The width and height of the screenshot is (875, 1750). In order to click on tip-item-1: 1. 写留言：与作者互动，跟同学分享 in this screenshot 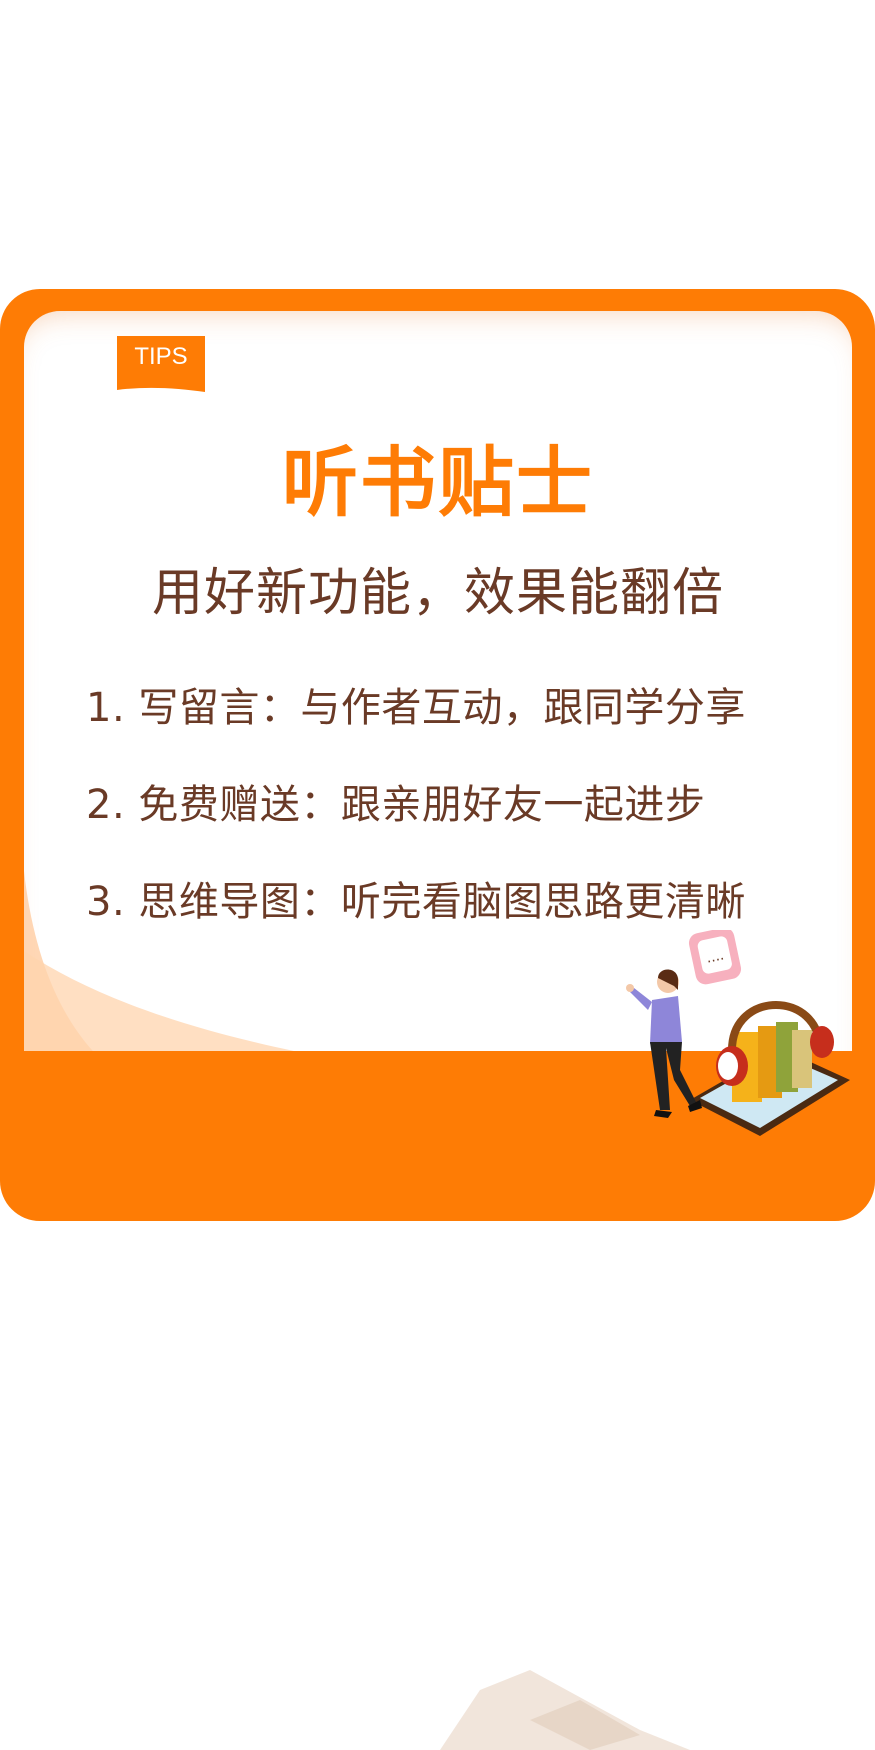, I will do `click(416, 708)`.